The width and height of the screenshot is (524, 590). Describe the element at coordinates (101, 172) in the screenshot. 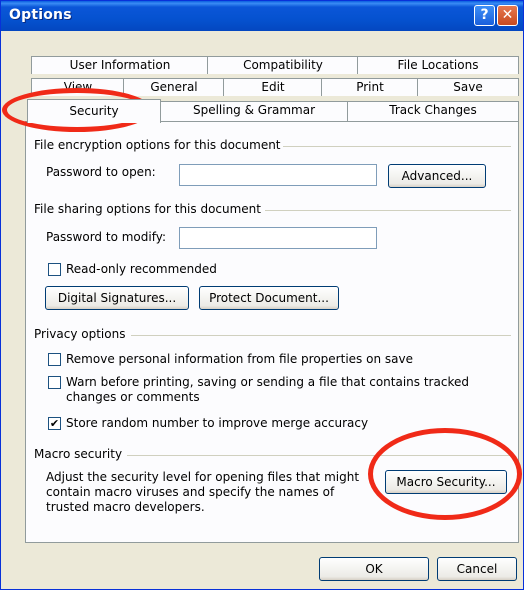

I see `password-open-label: Password to open:` at that location.